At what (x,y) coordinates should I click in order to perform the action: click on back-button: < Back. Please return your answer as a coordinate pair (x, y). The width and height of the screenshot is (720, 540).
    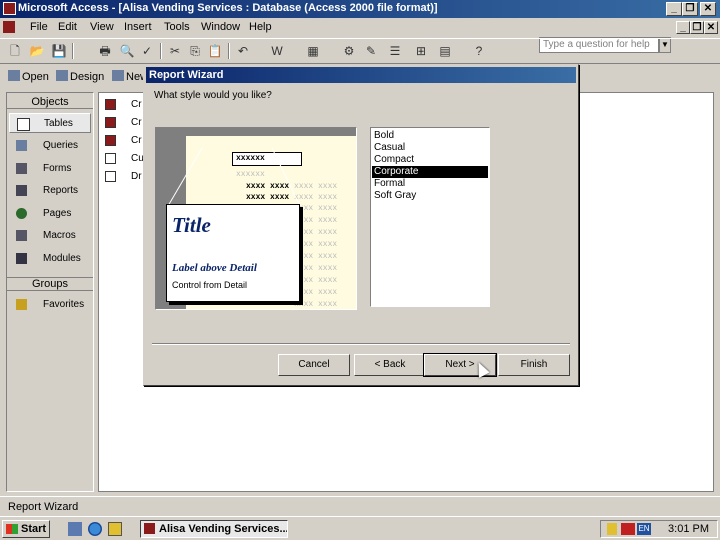
    Looking at the image, I should click on (390, 365).